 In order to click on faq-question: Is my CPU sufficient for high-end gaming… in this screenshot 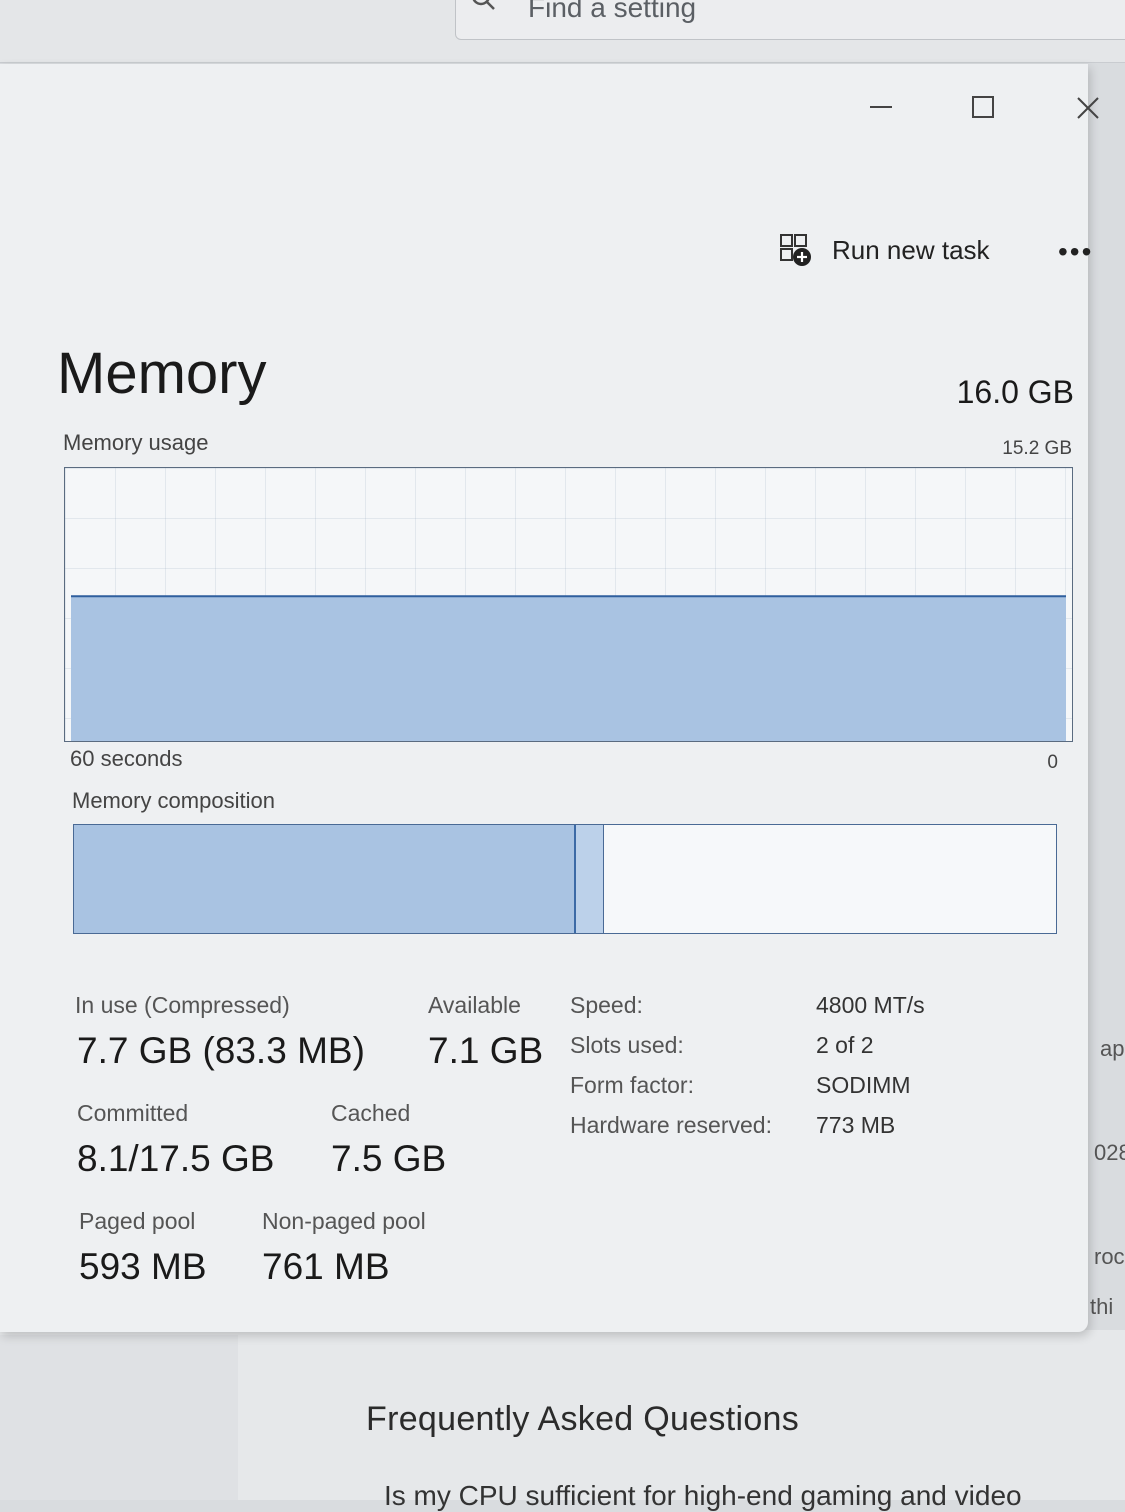, I will do `click(703, 1496)`.